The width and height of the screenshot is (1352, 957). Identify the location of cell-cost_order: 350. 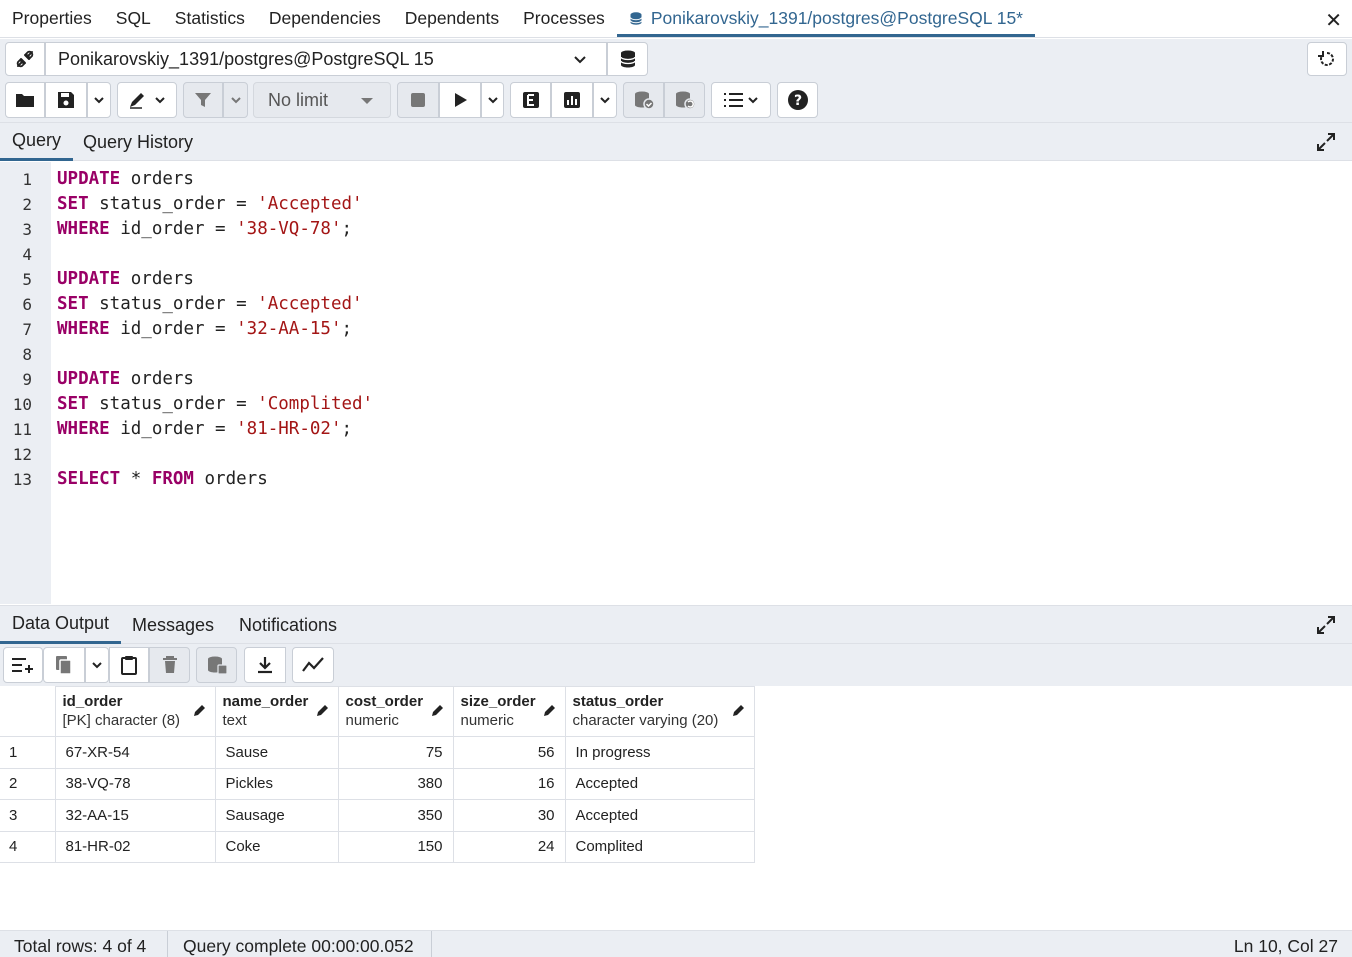
(395, 815).